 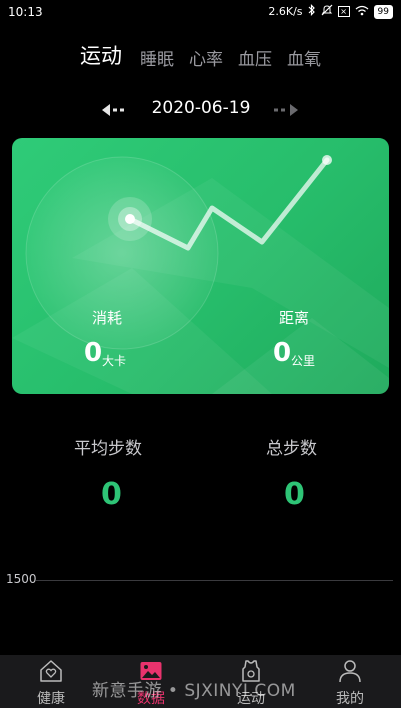 I want to click on distance-value: 0, so click(x=282, y=353).